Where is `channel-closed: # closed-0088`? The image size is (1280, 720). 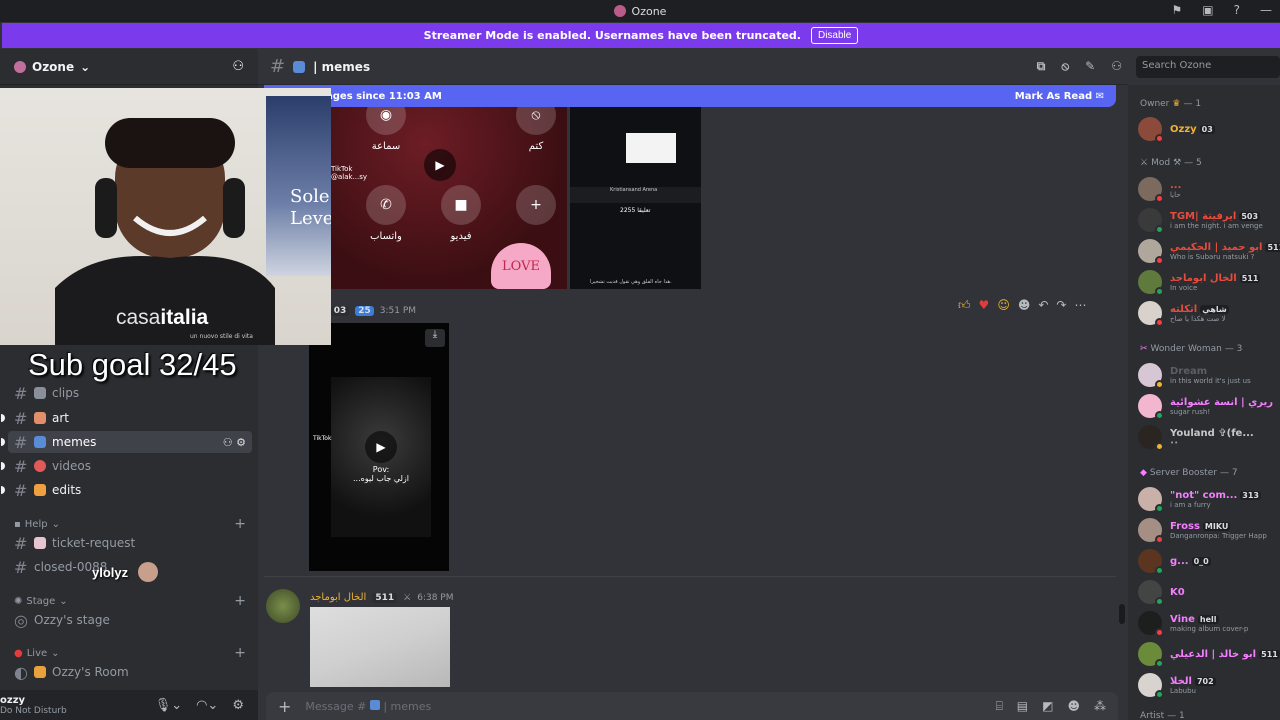 channel-closed: # closed-0088 is located at coordinates (130, 567).